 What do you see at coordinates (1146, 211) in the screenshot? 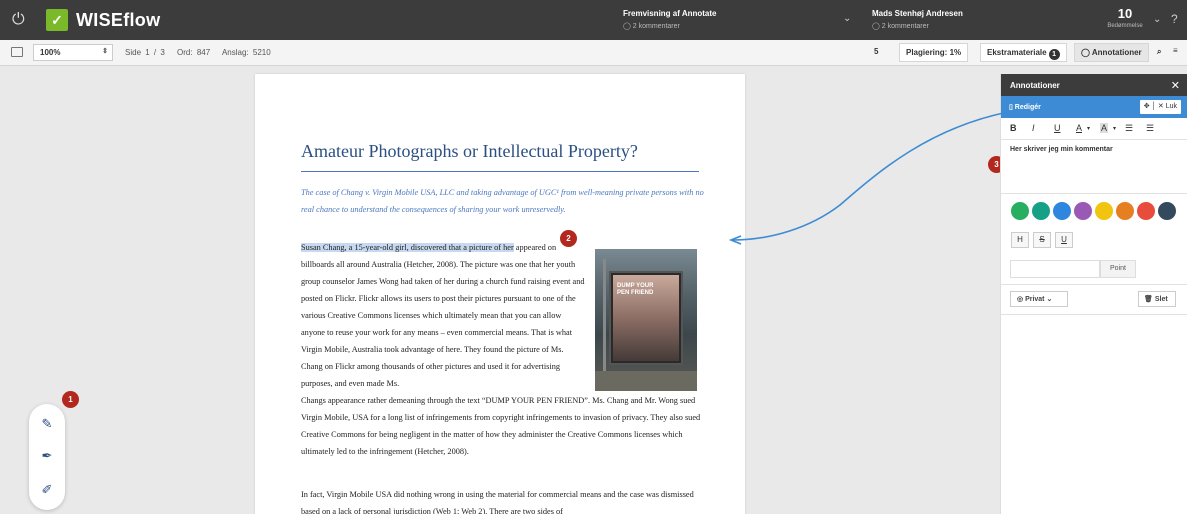
I see `color-swatch-red` at bounding box center [1146, 211].